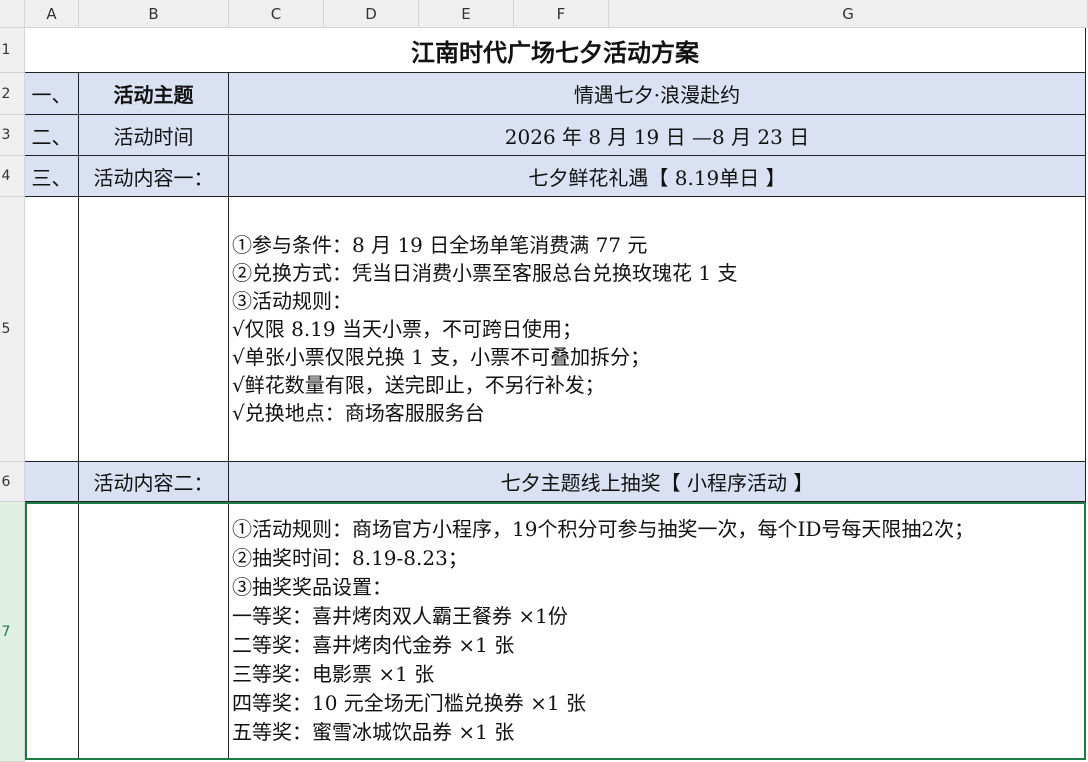  I want to click on cell-a5, so click(52, 329).